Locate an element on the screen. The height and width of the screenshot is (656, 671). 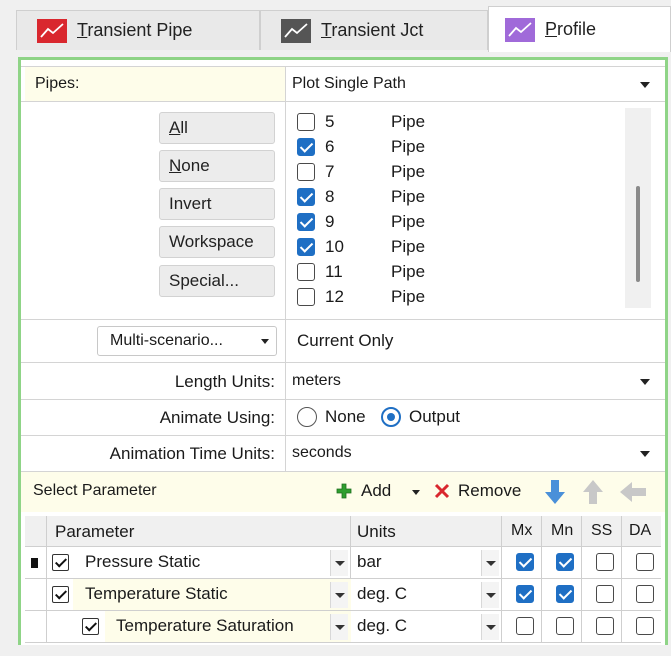
scrollbar-thumb is located at coordinates (638, 234).